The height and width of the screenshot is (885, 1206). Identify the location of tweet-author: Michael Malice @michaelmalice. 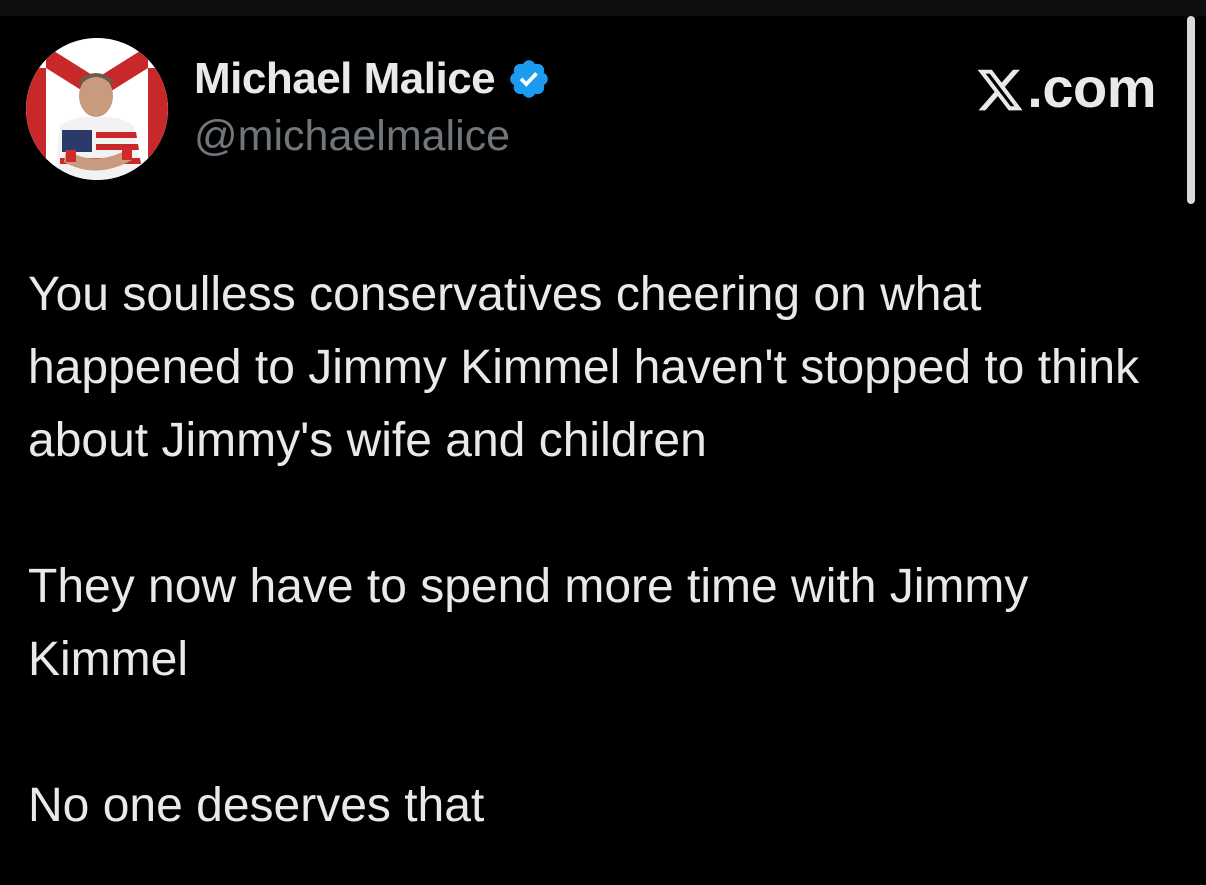
(372, 106).